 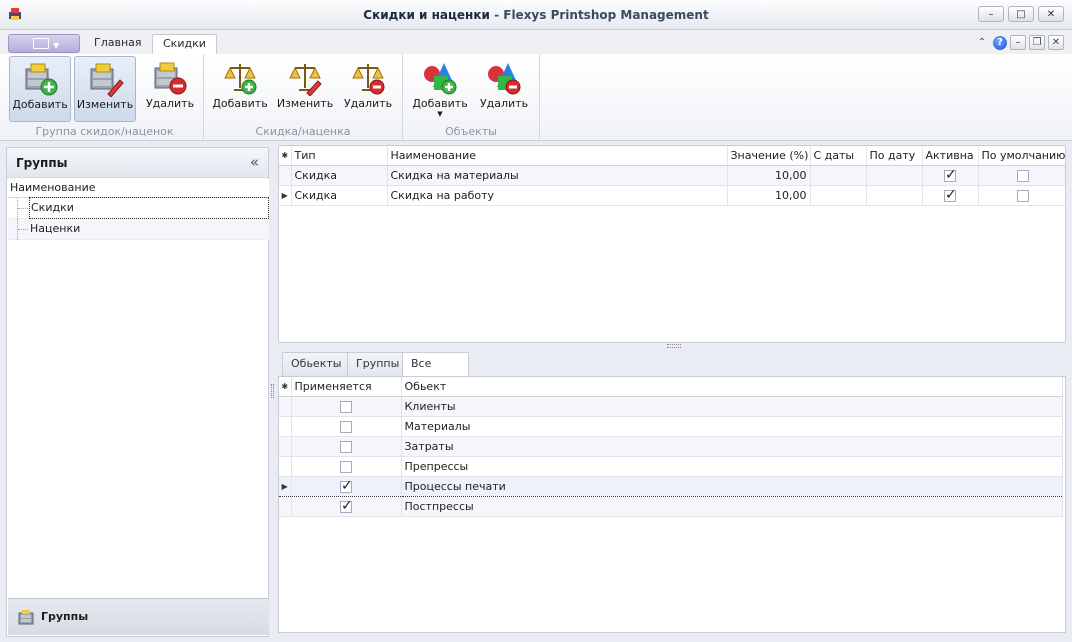 What do you see at coordinates (674, 346) in the screenshot?
I see `horizontal-splitter` at bounding box center [674, 346].